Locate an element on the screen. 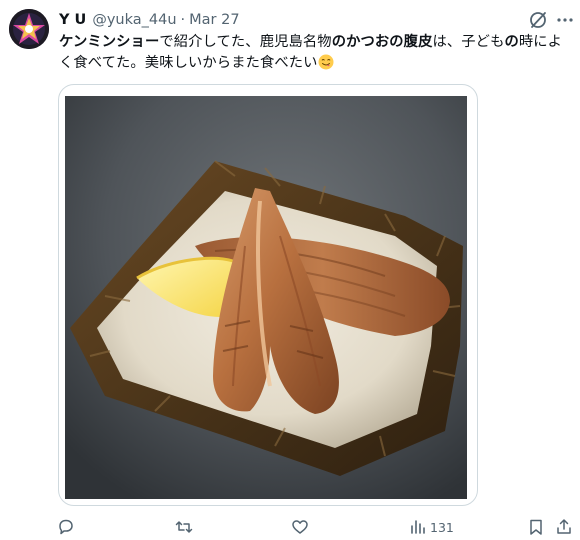  bookmark-icon is located at coordinates (536, 527).